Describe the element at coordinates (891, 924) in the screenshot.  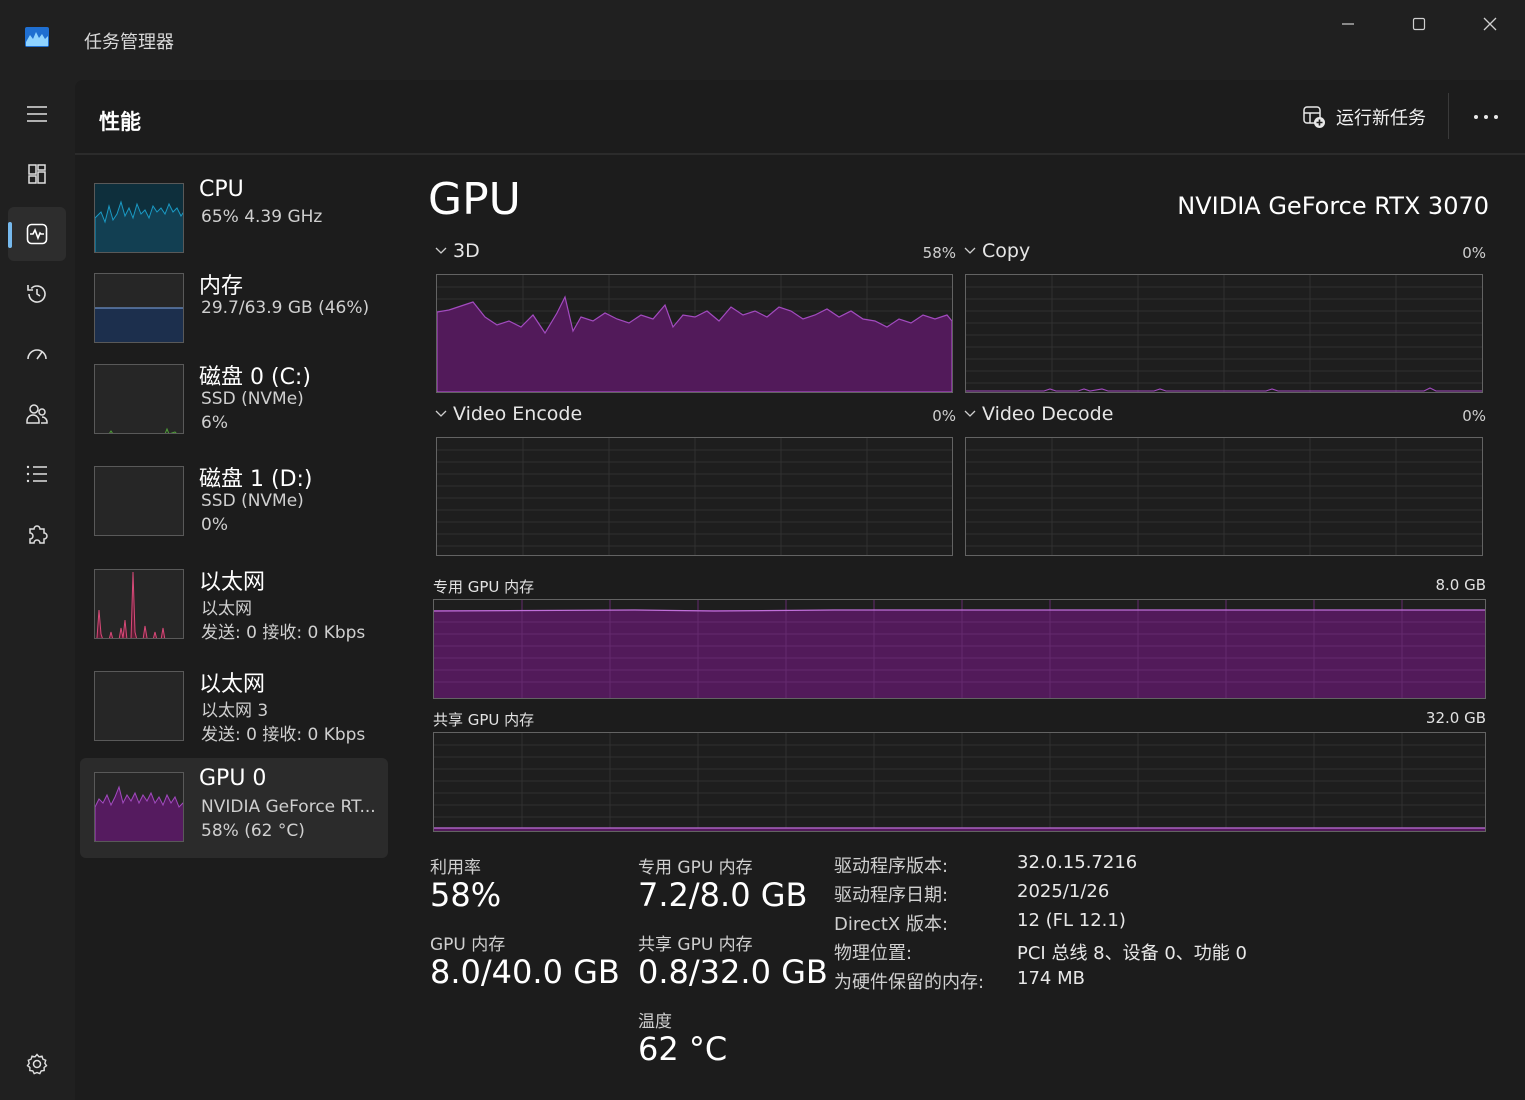
I see `directx-version-key: DirectX 版本:` at that location.